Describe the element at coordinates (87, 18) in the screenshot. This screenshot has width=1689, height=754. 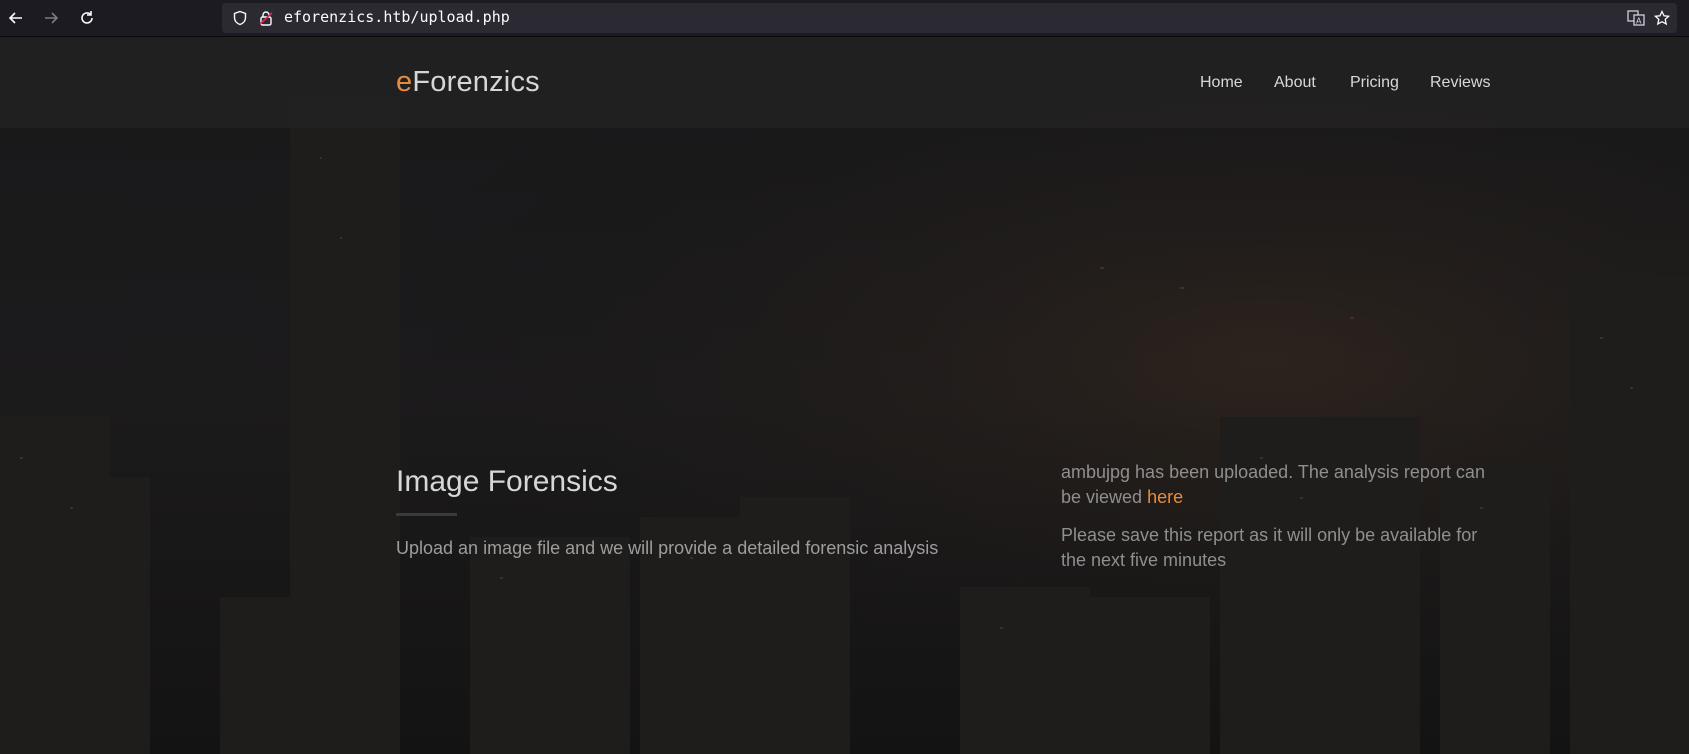
I see `reload-icon` at that location.